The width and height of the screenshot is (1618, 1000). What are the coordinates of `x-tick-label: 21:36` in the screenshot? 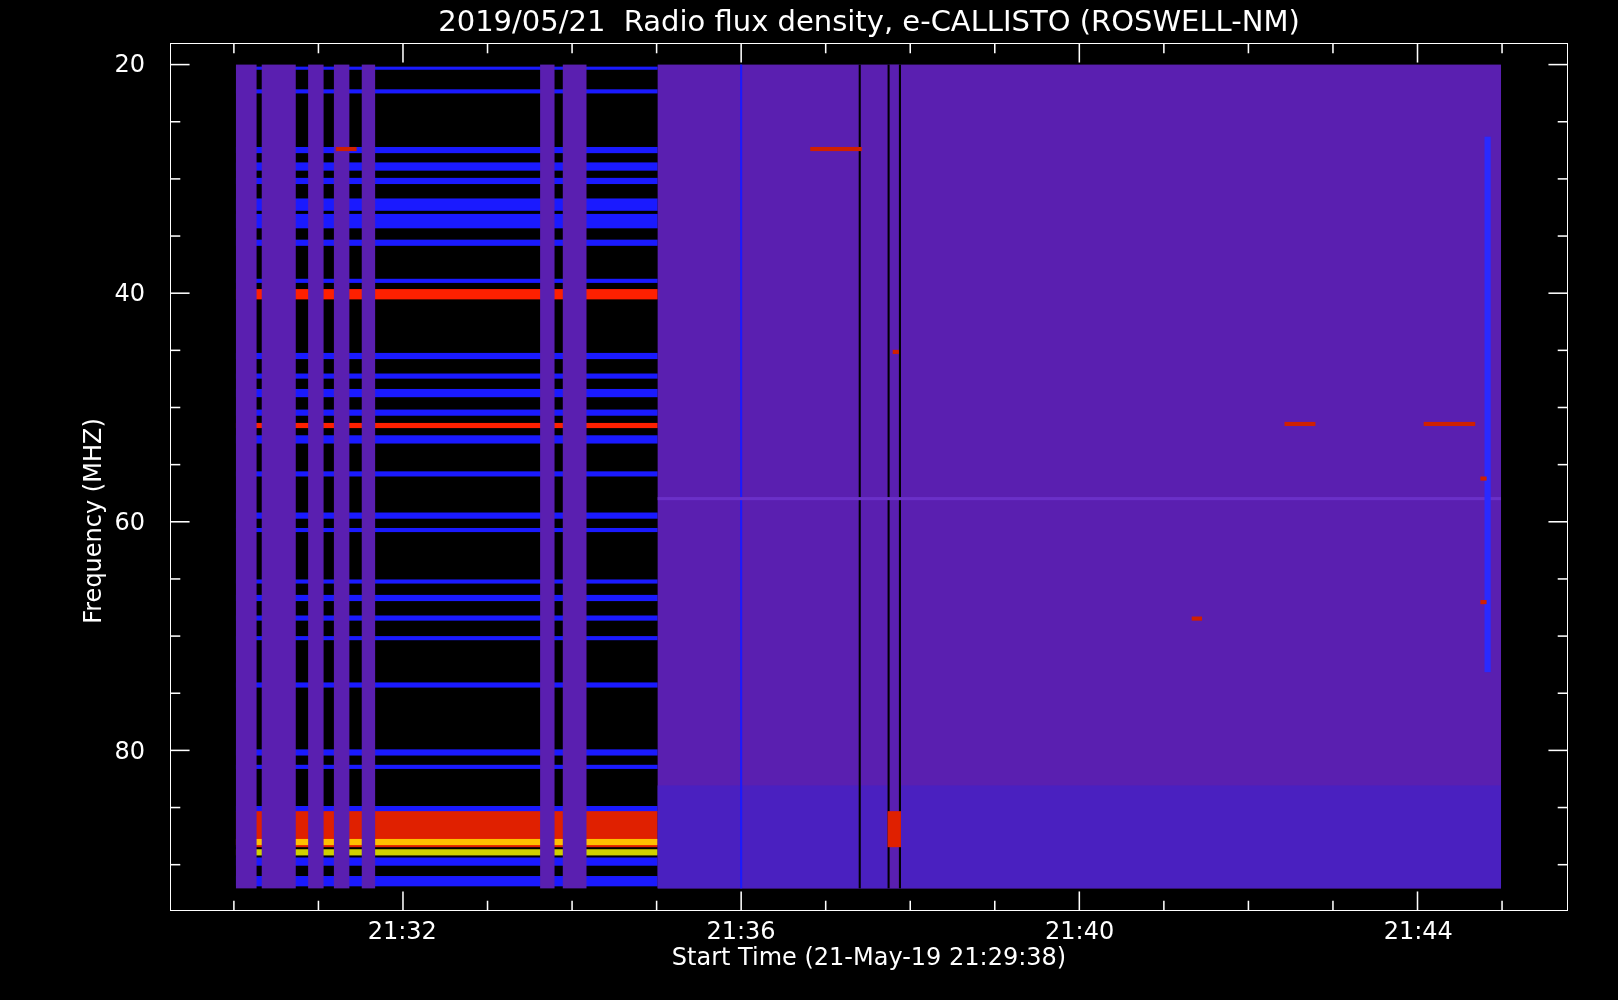 It's located at (741, 931).